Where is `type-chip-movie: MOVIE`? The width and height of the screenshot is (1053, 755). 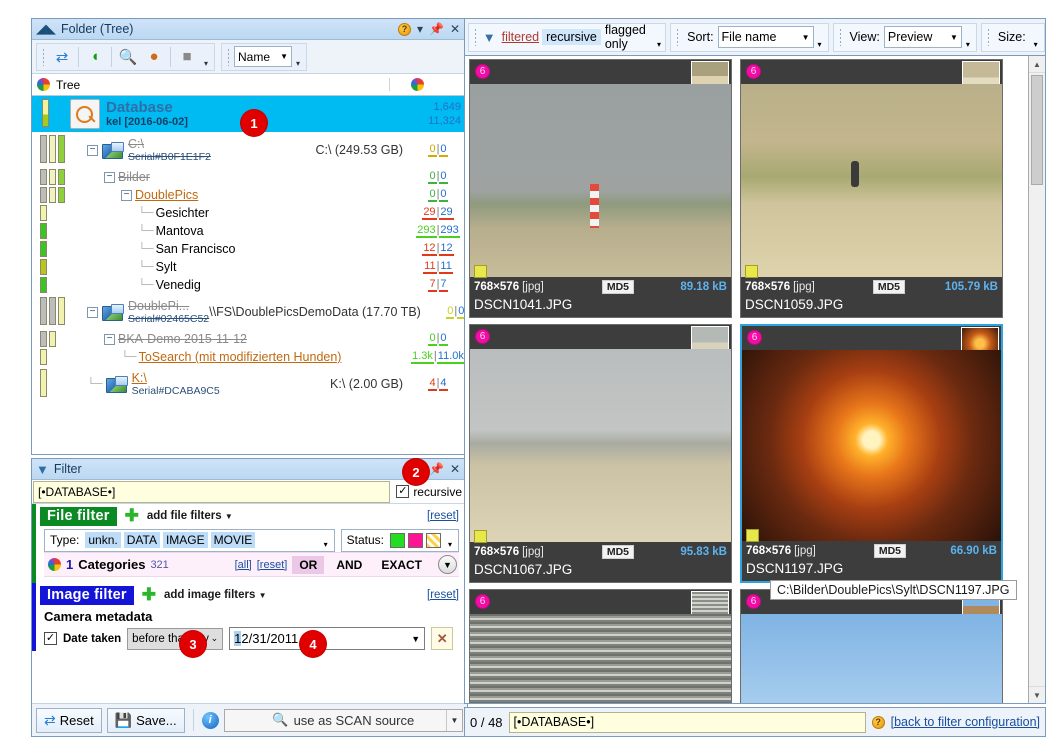 type-chip-movie: MOVIE is located at coordinates (233, 540).